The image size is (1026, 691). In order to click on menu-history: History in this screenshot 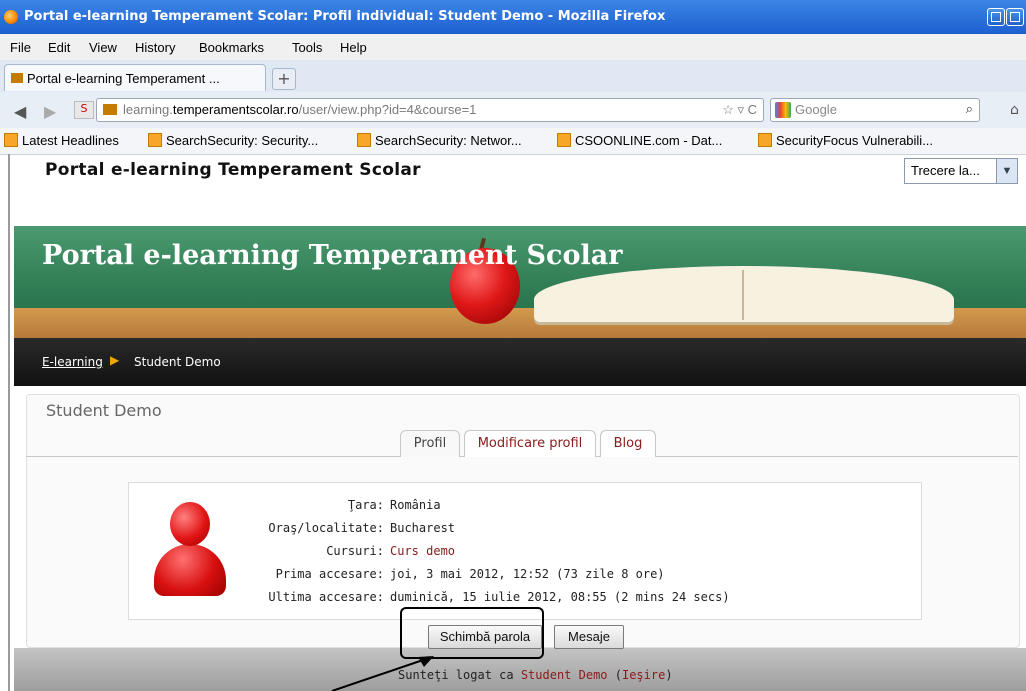, I will do `click(155, 47)`.